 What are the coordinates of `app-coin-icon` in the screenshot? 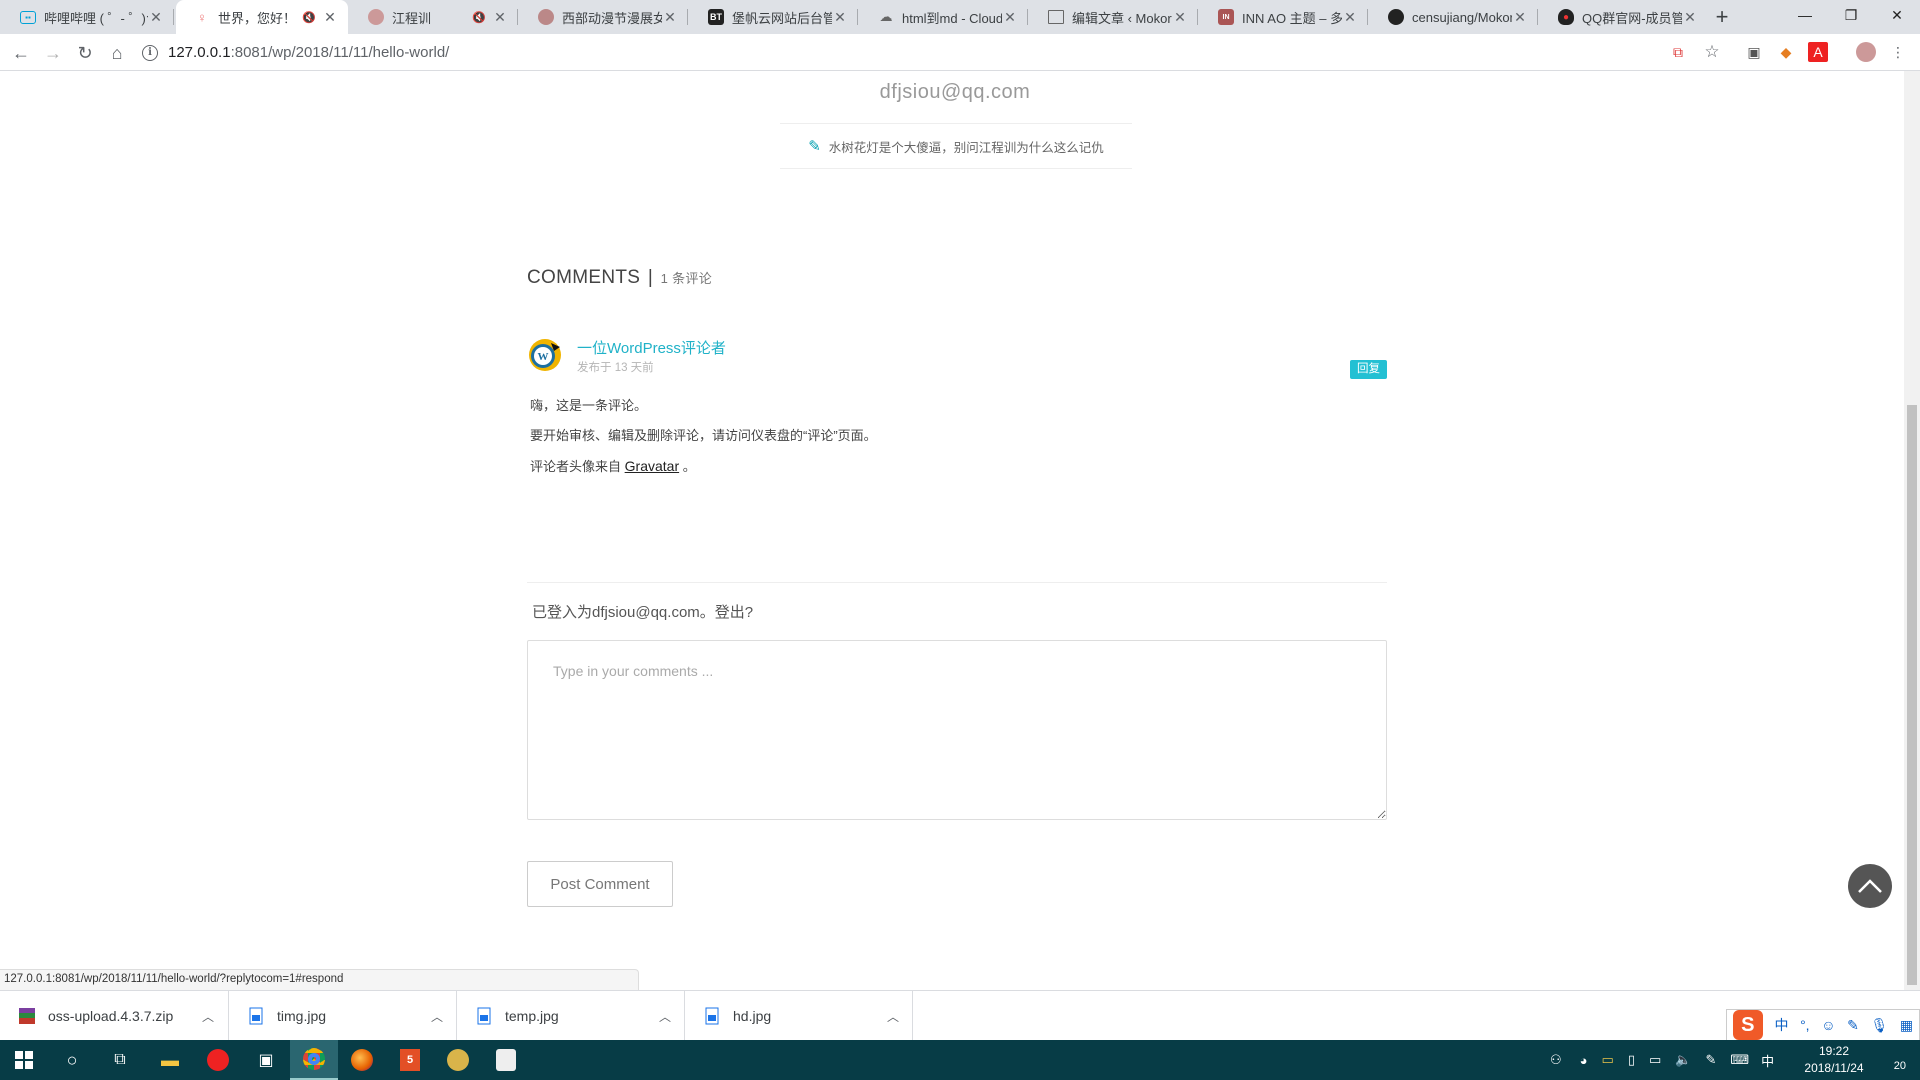 It's located at (458, 1060).